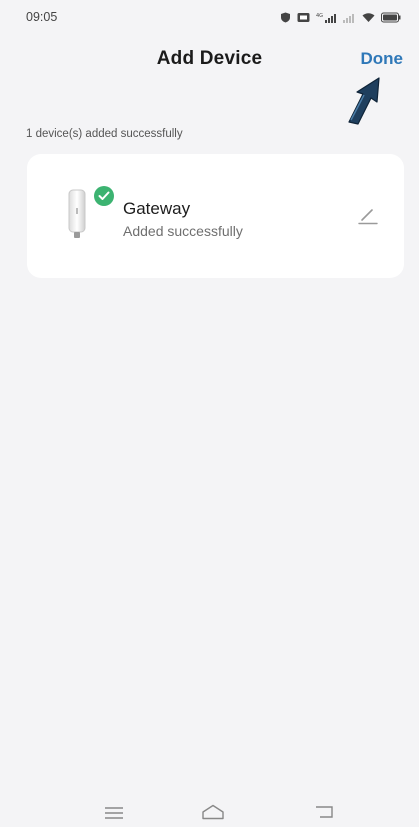 This screenshot has height=827, width=419. Describe the element at coordinates (391, 17) in the screenshot. I see `battery-icon` at that location.